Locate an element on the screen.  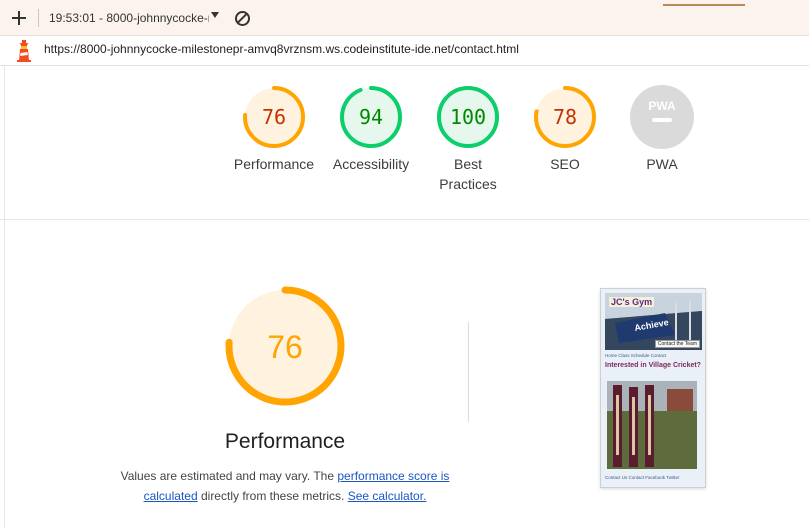
desc-text: Values are estimated and may vary. The is located at coordinates (229, 476).